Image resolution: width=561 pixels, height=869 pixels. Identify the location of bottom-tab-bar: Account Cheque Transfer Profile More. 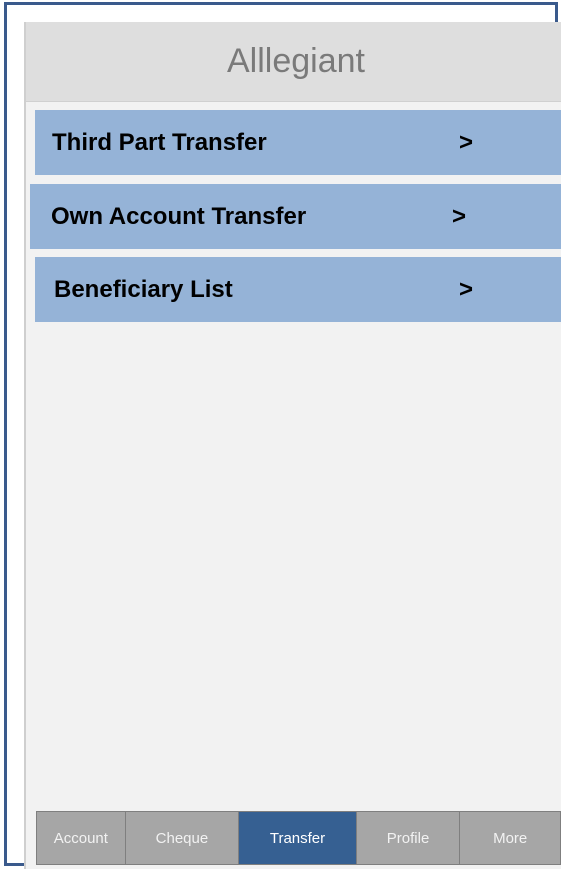
(298, 838).